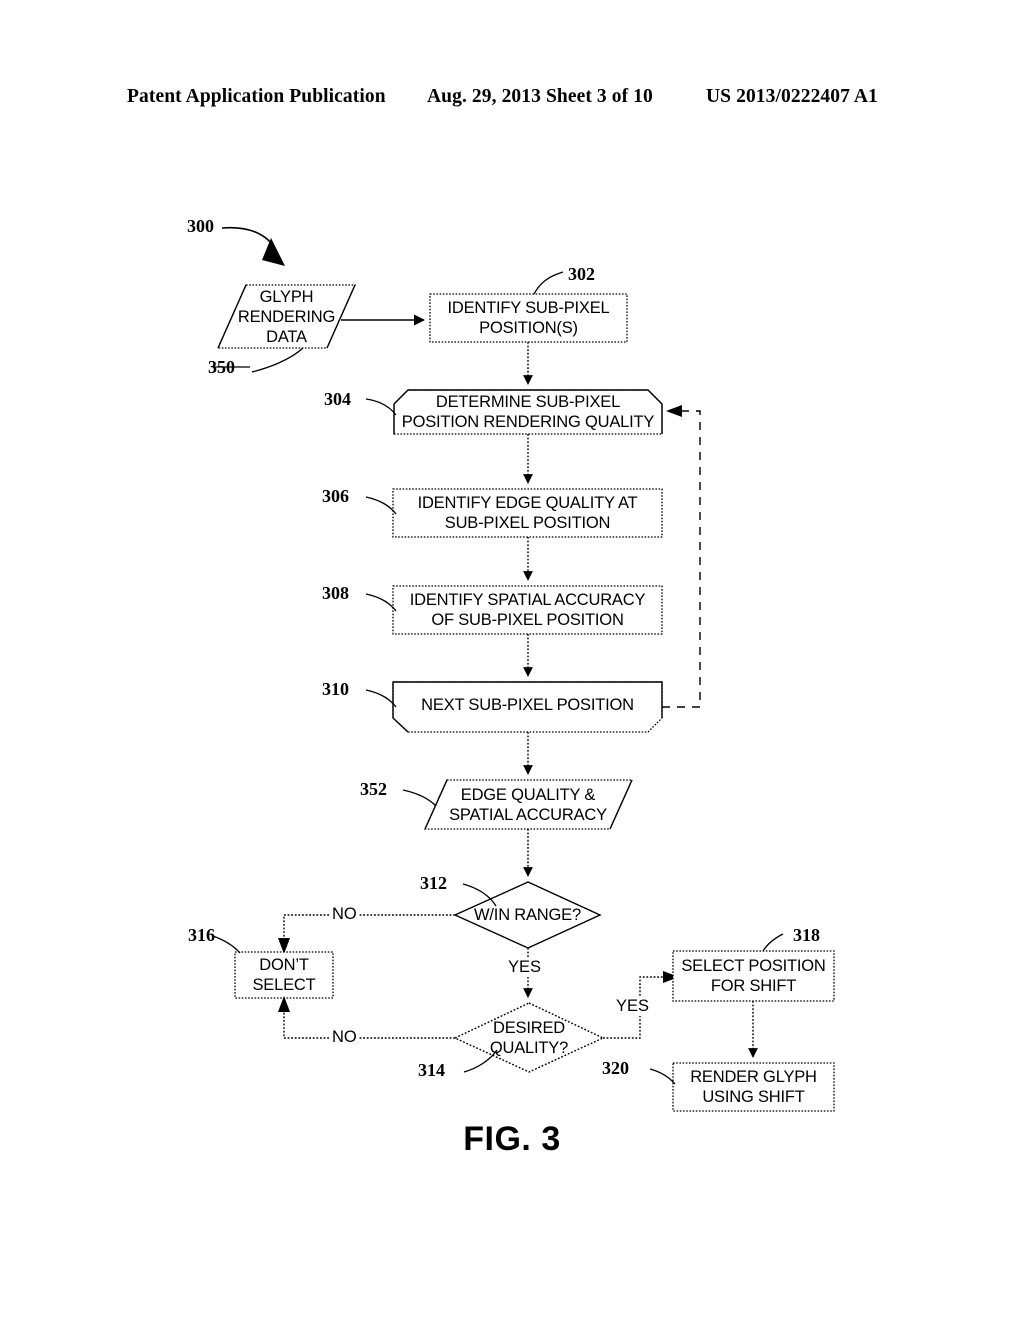 This screenshot has width=1024, height=1320. I want to click on node-352-shape, so click(528, 804).